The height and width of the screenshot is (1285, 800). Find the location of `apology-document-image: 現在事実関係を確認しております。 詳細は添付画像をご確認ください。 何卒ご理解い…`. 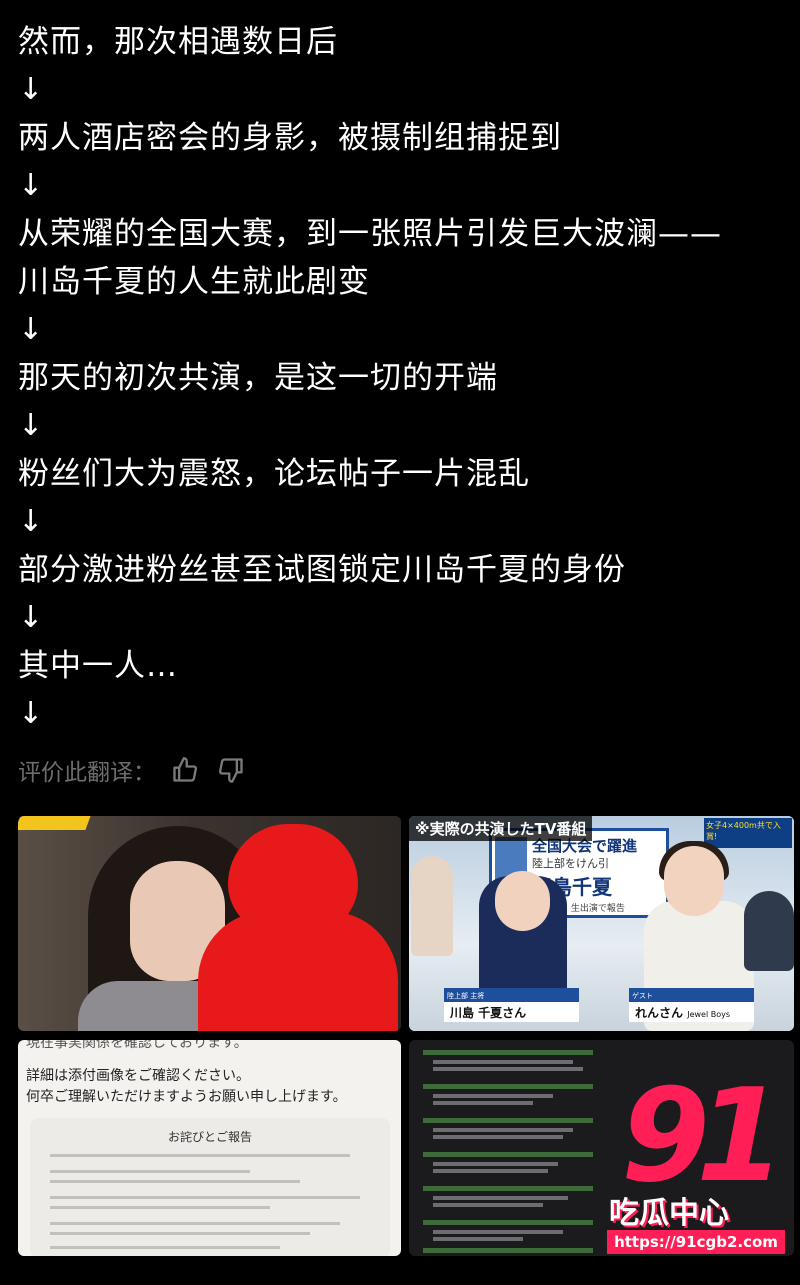

apology-document-image: 現在事実関係を確認しております。 詳細は添付画像をご確認ください。 何卒ご理解い… is located at coordinates (209, 1148).